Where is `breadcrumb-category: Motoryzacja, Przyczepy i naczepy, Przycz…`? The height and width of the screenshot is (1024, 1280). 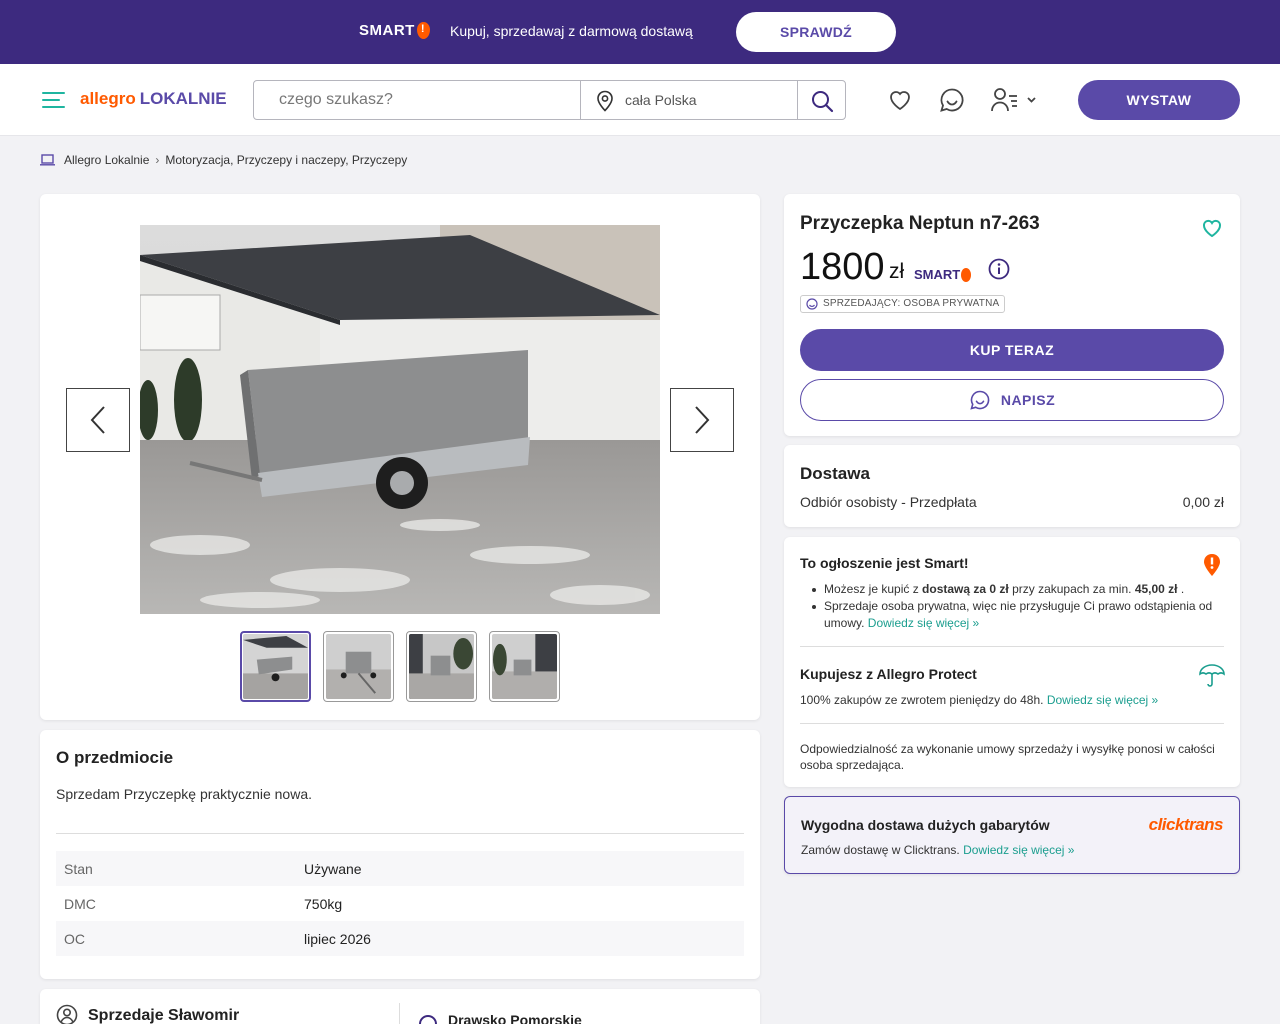
breadcrumb-category: Motoryzacja, Przyczepy i naczepy, Przycz… is located at coordinates (286, 160).